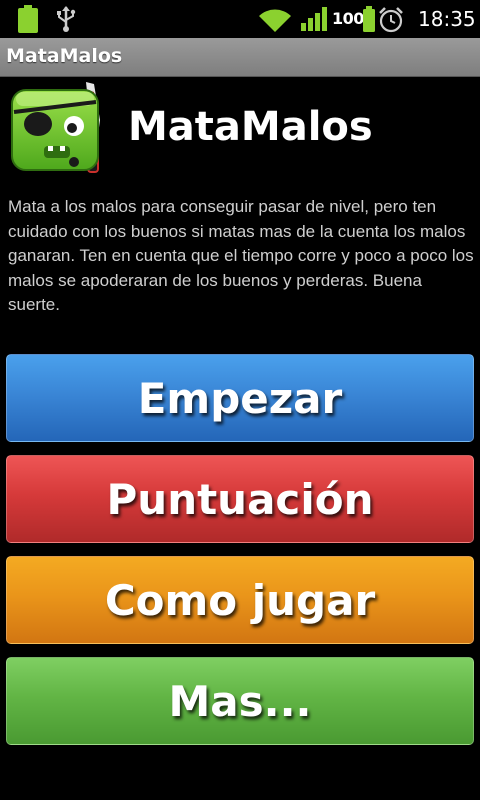  What do you see at coordinates (275, 20) in the screenshot?
I see `wifi-icon` at bounding box center [275, 20].